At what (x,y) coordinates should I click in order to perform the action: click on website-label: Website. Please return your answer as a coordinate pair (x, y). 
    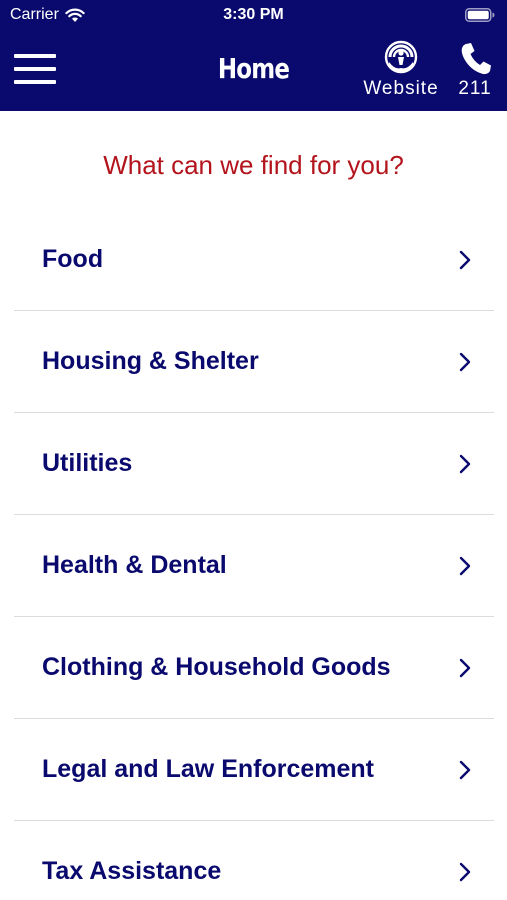
    Looking at the image, I should click on (401, 88).